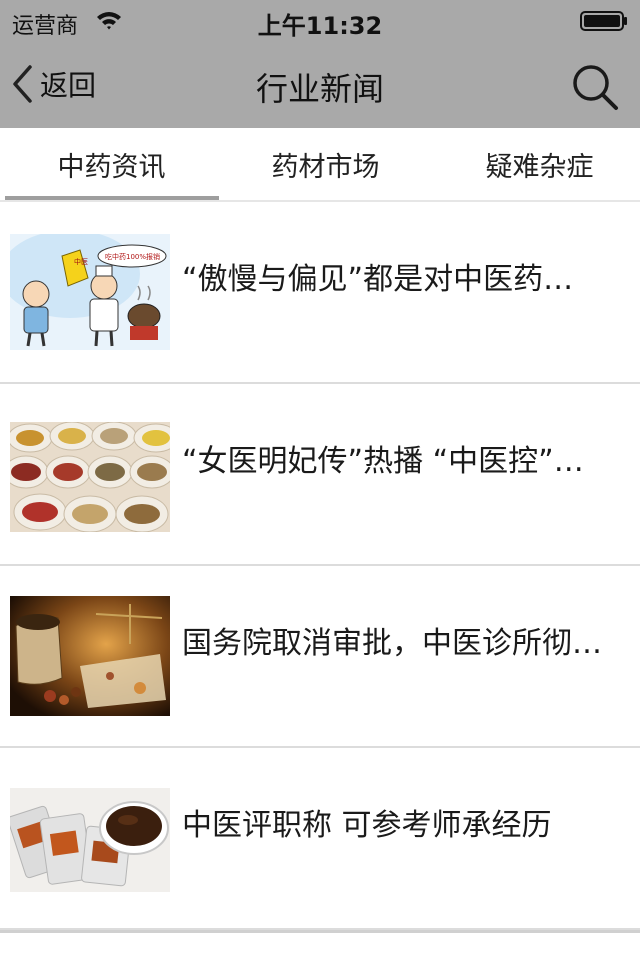 The width and height of the screenshot is (640, 960). Describe the element at coordinates (536, 164) in the screenshot. I see `tab-difficult-cases: 疑难杂症` at that location.